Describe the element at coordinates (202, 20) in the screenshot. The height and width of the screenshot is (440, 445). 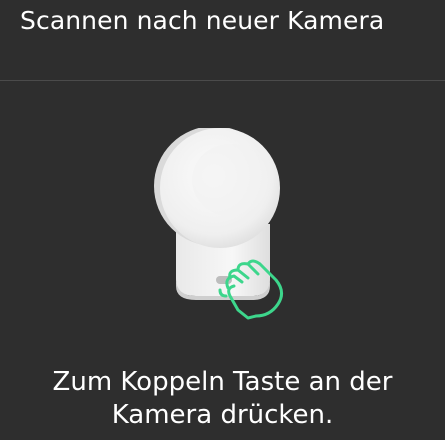
I see `page-title: Scannen nach neuer Kamera` at that location.